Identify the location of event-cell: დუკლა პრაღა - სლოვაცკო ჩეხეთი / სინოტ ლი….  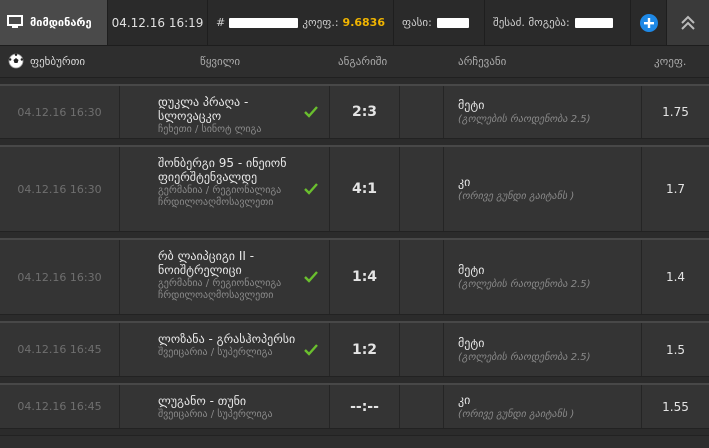
(225, 112).